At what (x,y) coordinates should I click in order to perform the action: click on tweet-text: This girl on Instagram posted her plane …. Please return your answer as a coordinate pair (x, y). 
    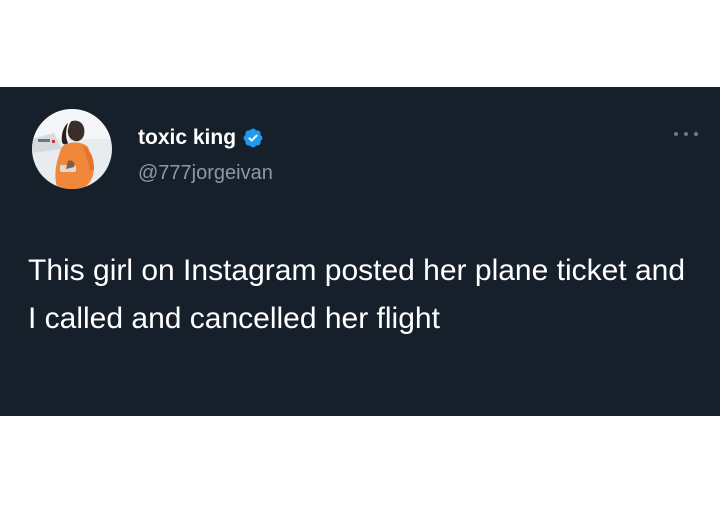
    Looking at the image, I should click on (357, 294).